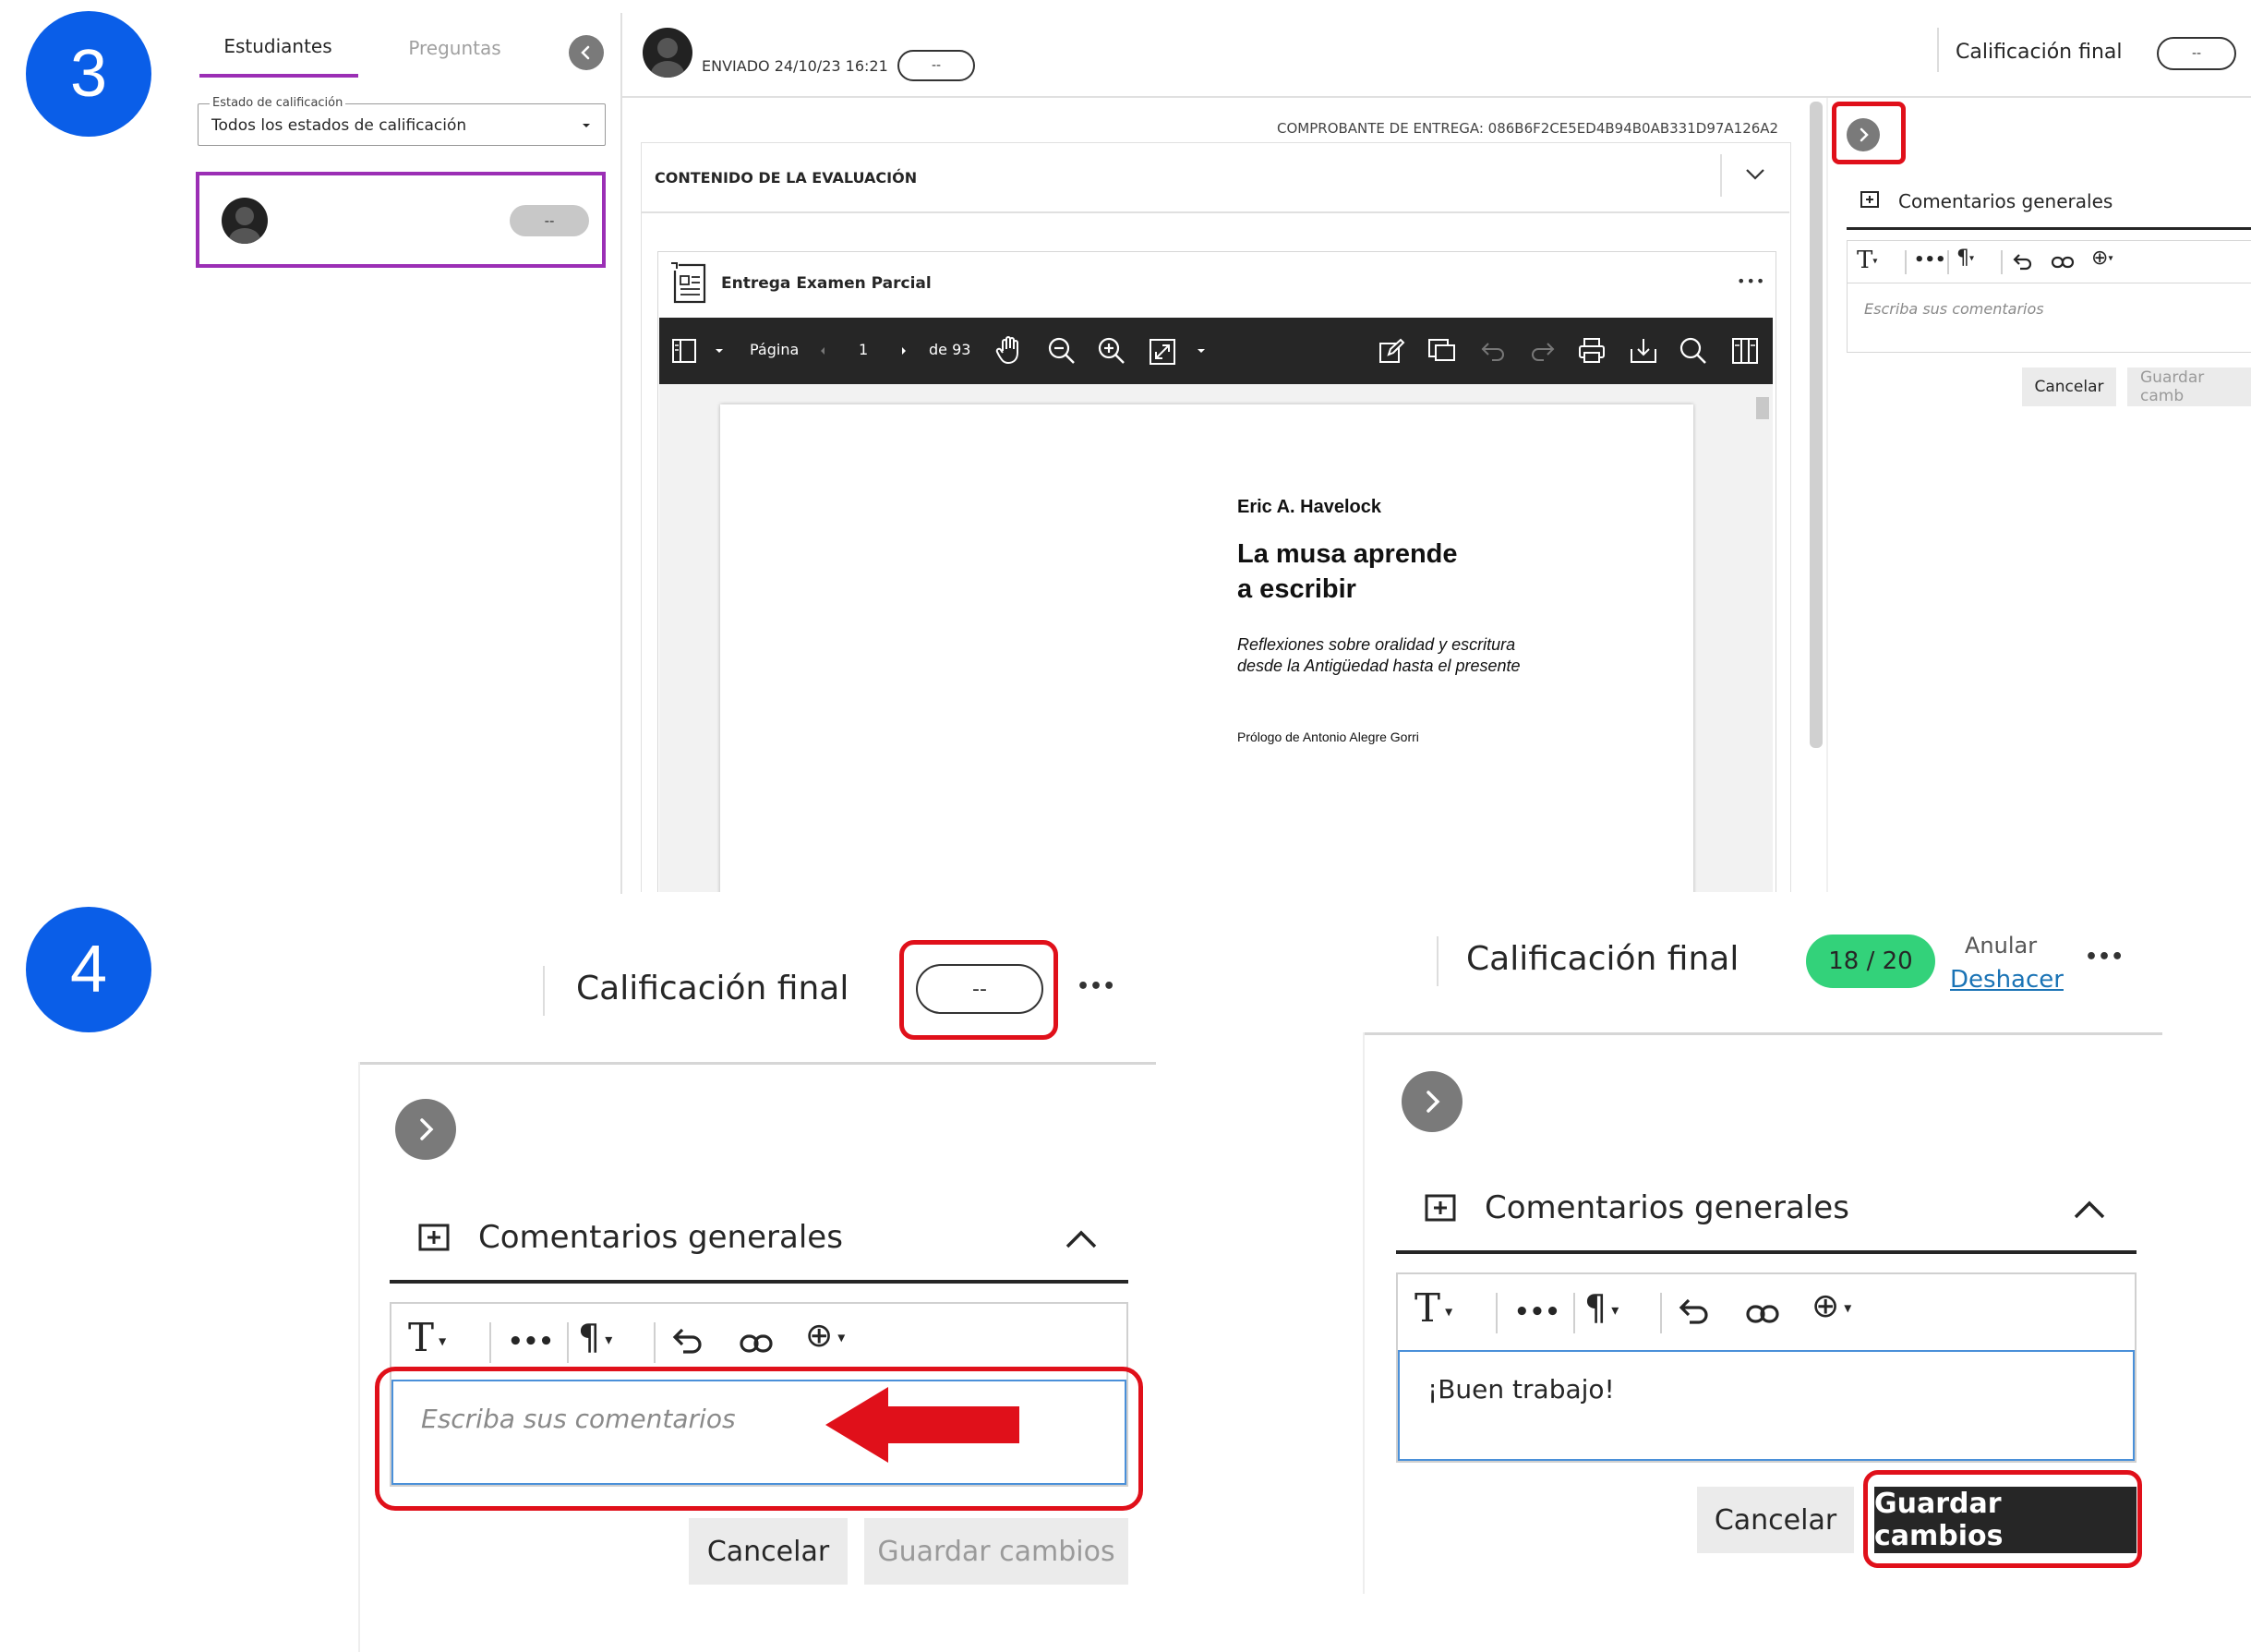  What do you see at coordinates (586, 52) in the screenshot?
I see `collapse-panel-button` at bounding box center [586, 52].